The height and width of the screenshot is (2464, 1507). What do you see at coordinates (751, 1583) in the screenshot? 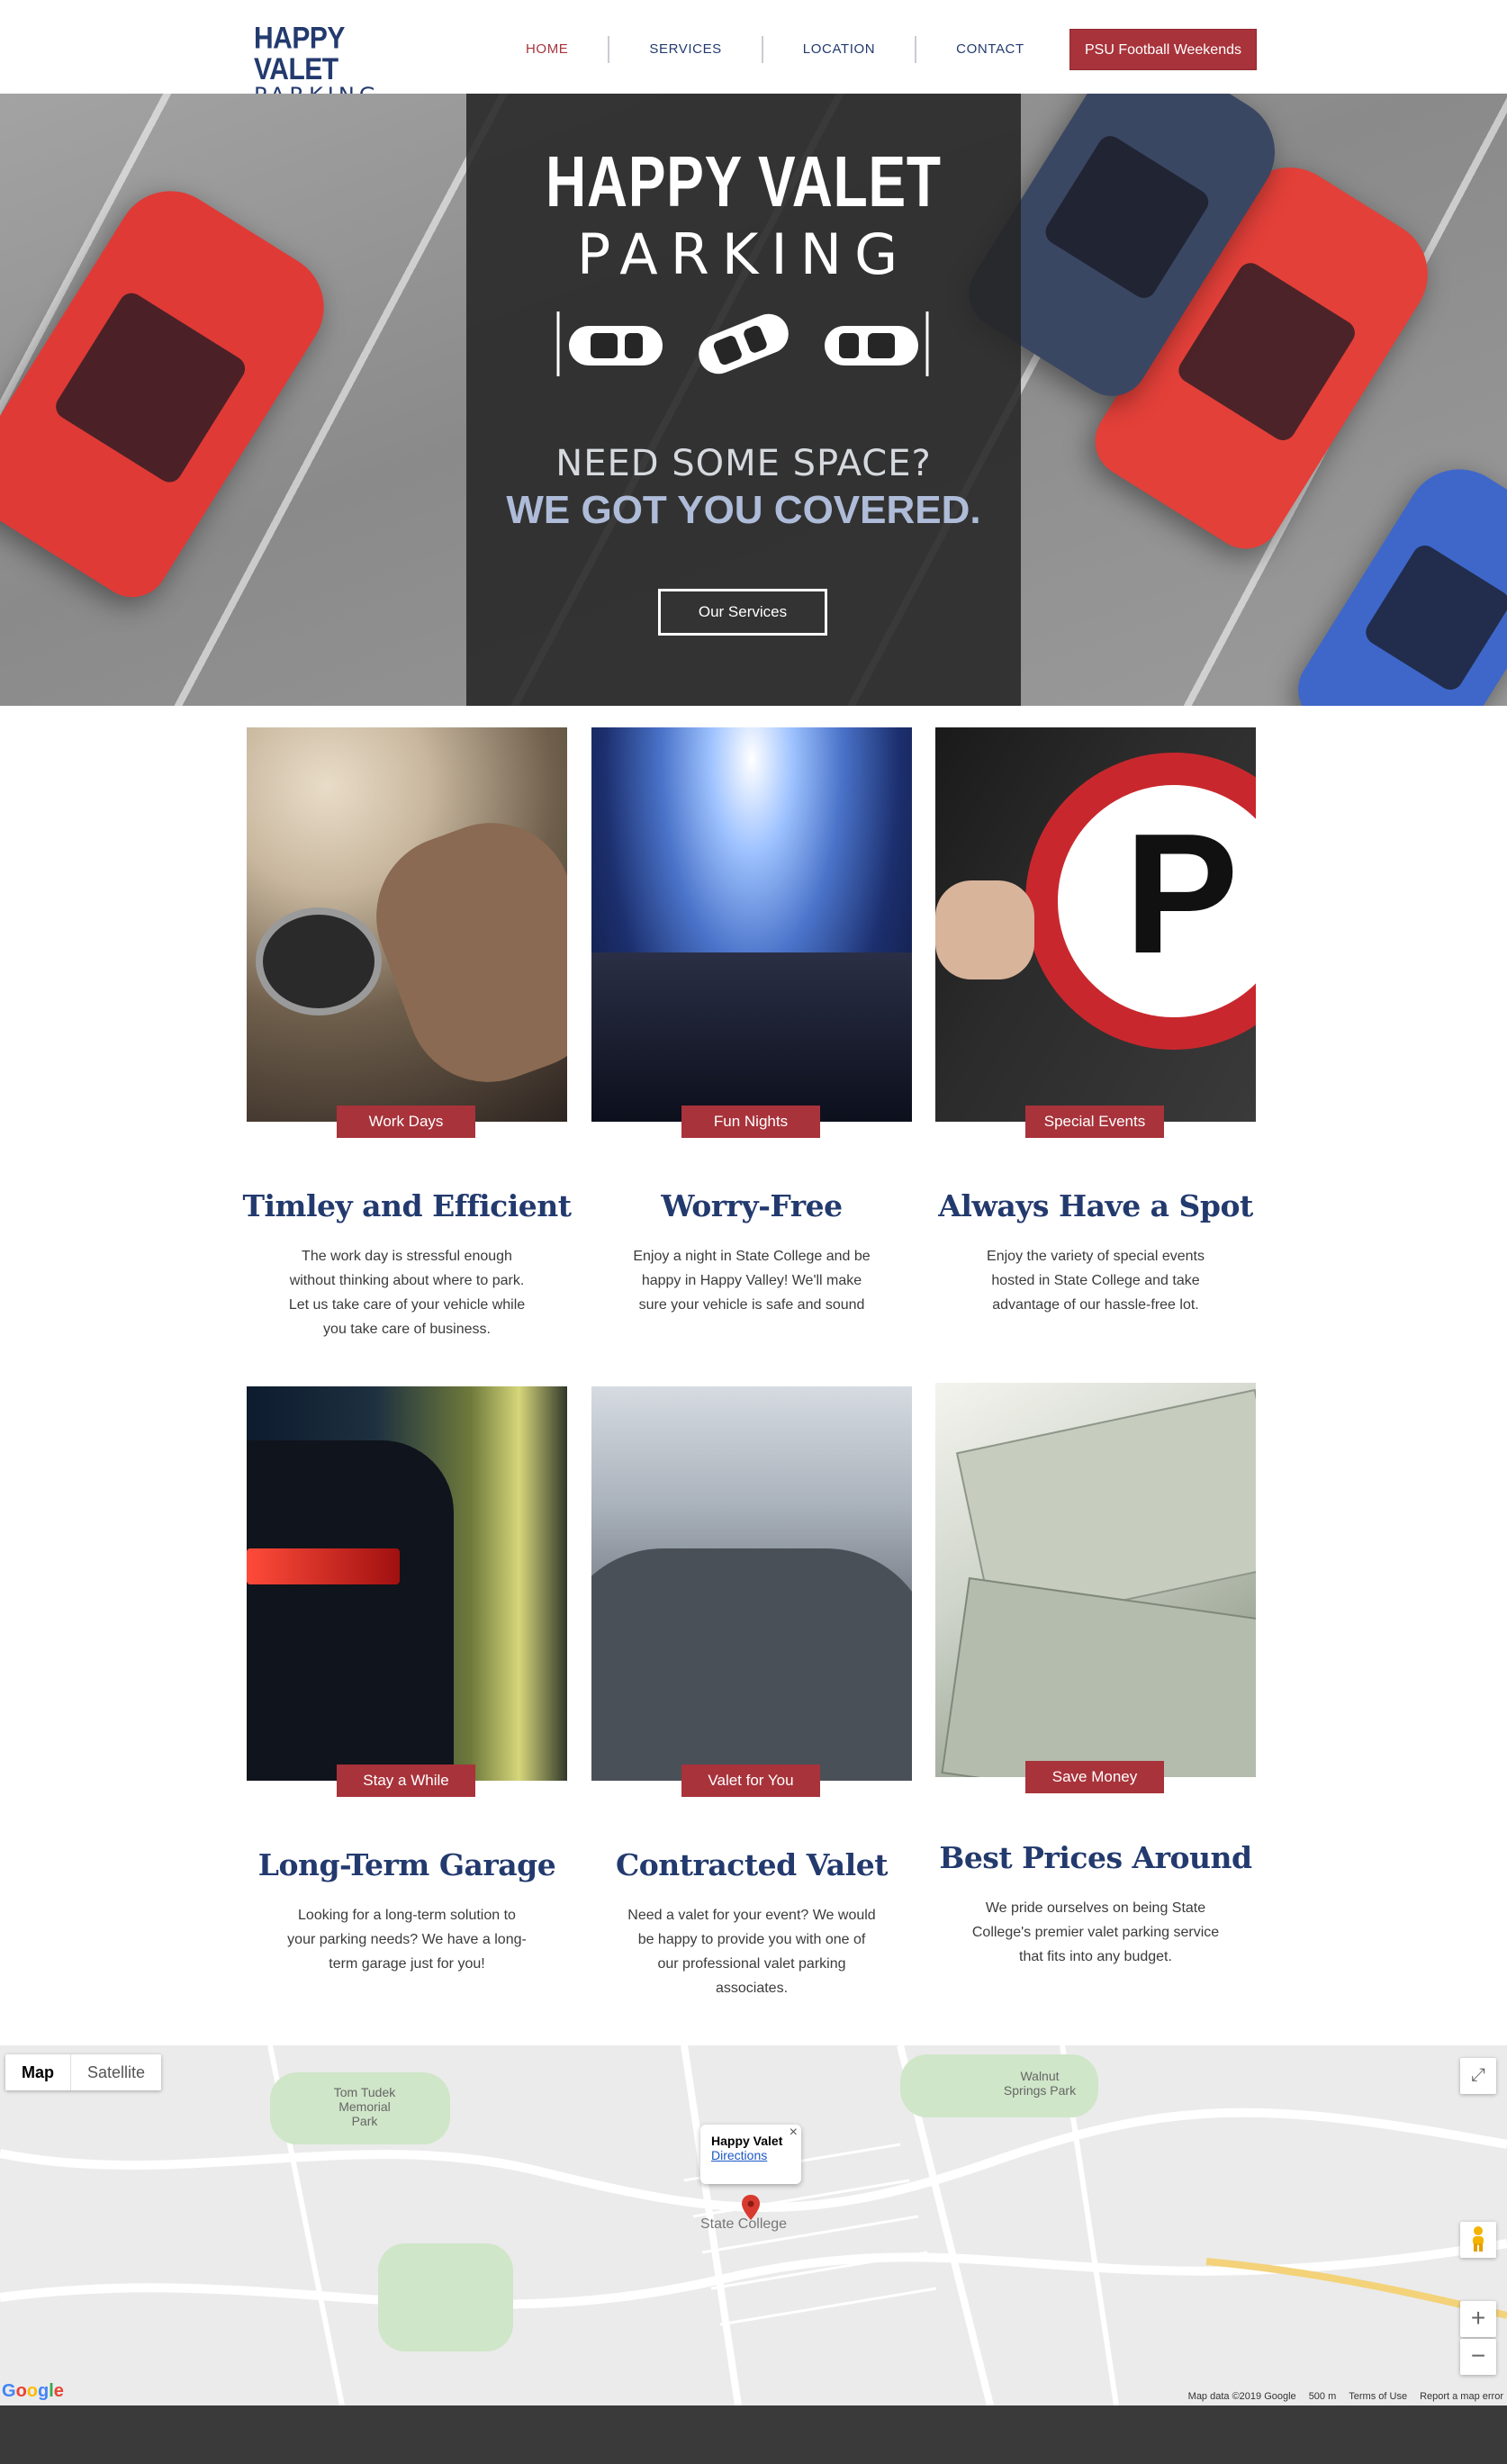
I see `valet-for-you-image` at bounding box center [751, 1583].